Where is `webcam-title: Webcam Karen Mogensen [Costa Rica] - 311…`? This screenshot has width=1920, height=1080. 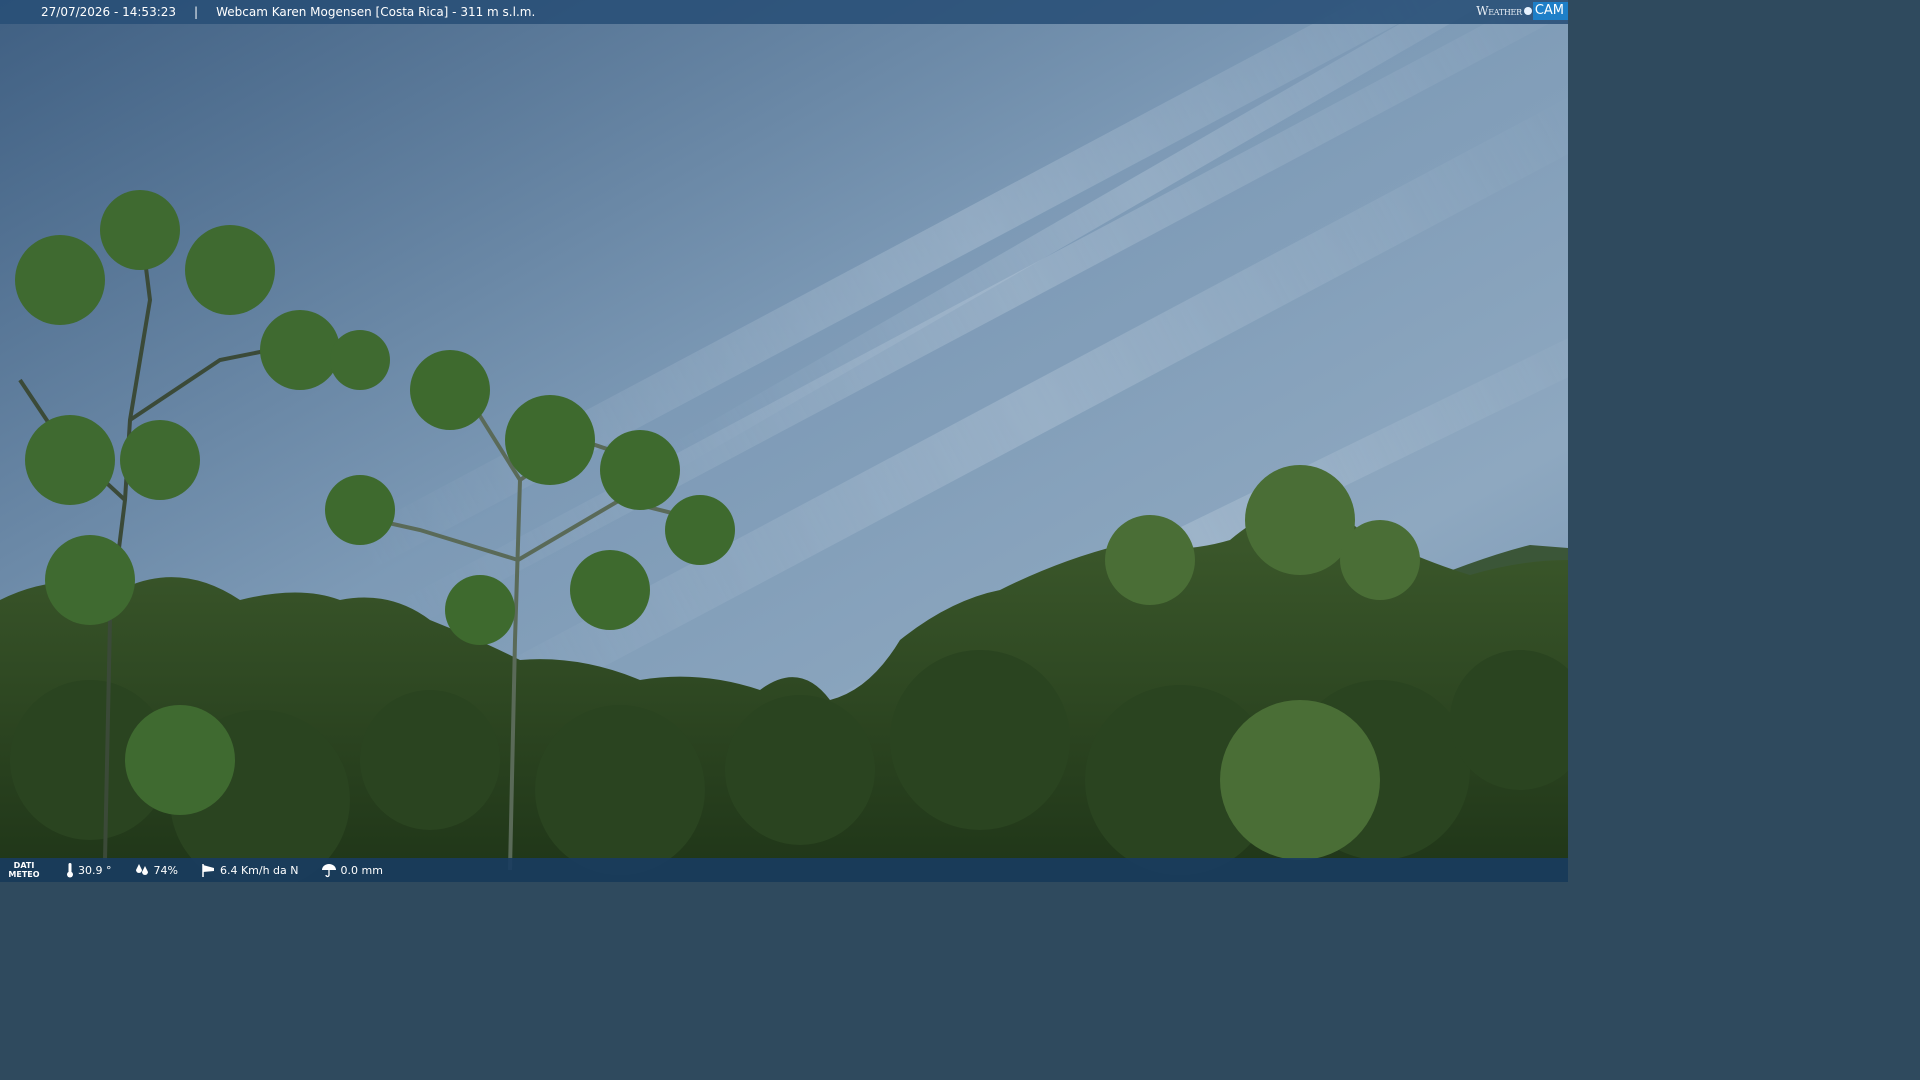 webcam-title: Webcam Karen Mogensen [Costa Rica] - 311… is located at coordinates (376, 12).